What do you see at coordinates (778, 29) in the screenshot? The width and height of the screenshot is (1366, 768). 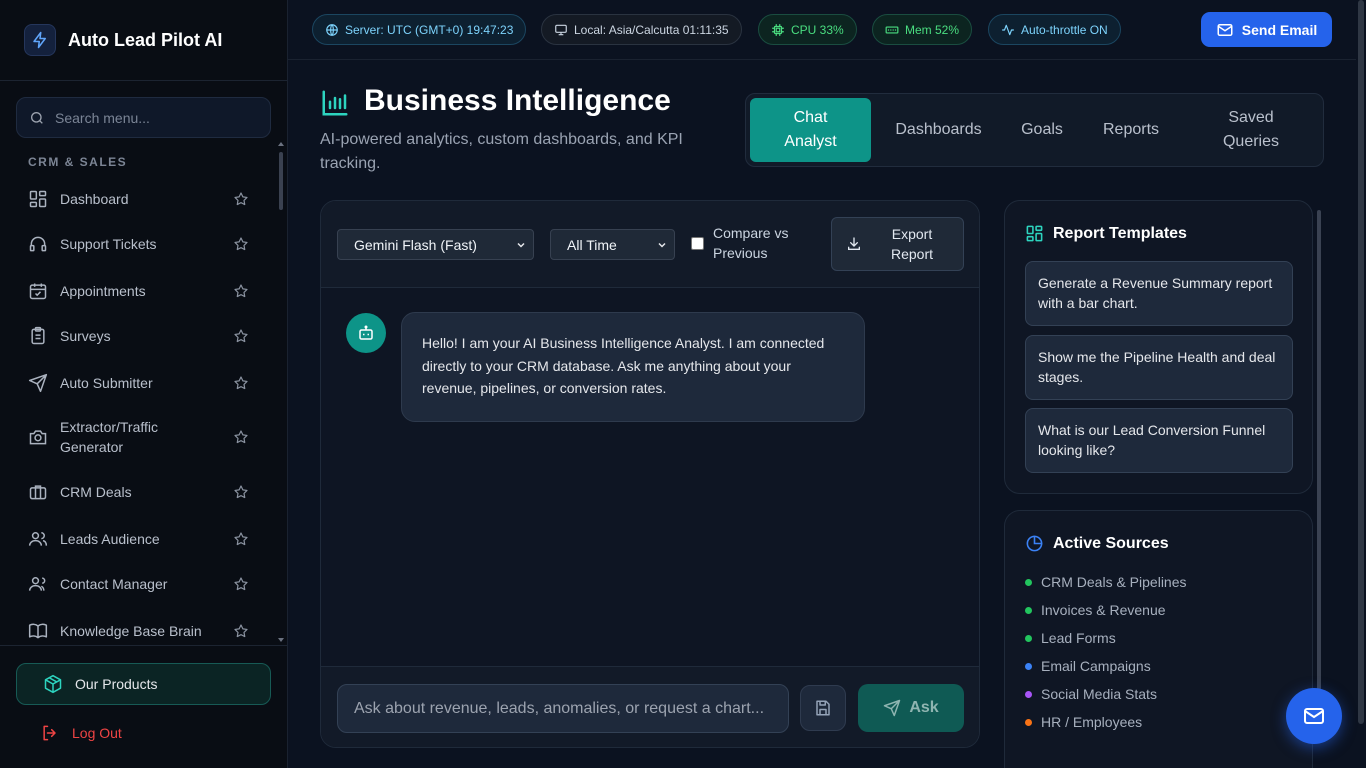 I see `cpu-icon` at bounding box center [778, 29].